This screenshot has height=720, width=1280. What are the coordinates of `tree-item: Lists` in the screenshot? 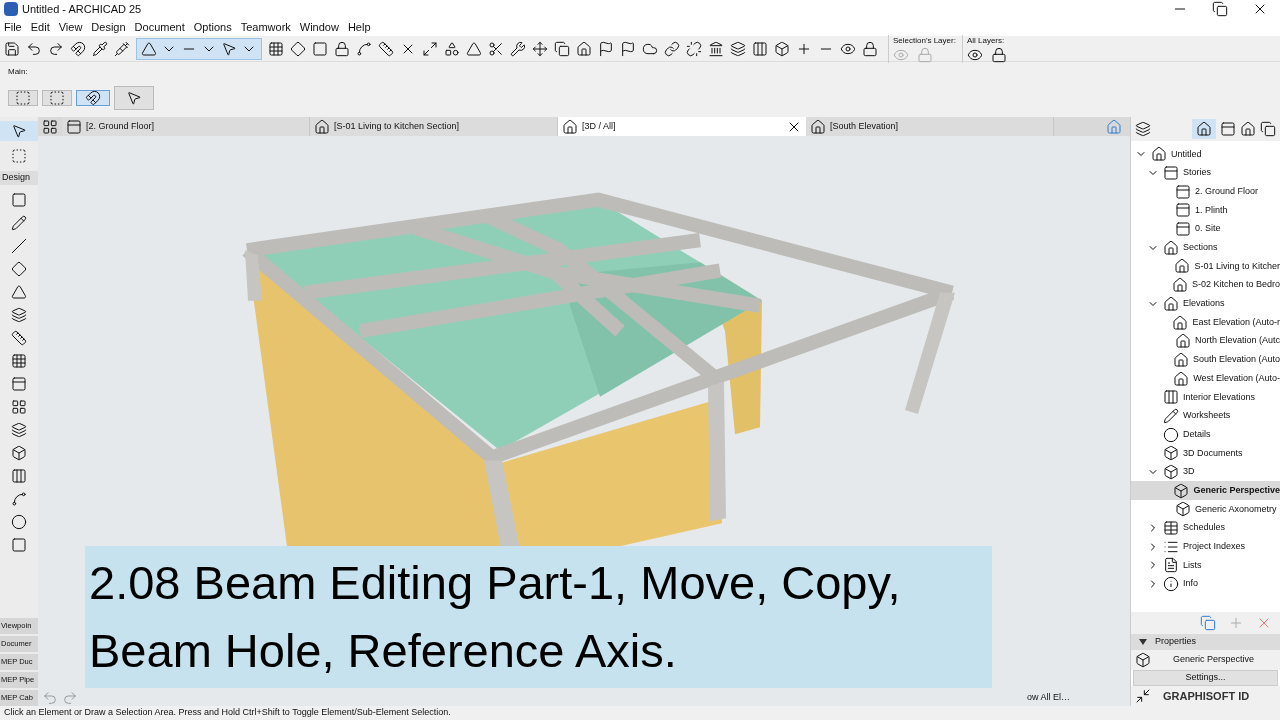 It's located at (1205, 565).